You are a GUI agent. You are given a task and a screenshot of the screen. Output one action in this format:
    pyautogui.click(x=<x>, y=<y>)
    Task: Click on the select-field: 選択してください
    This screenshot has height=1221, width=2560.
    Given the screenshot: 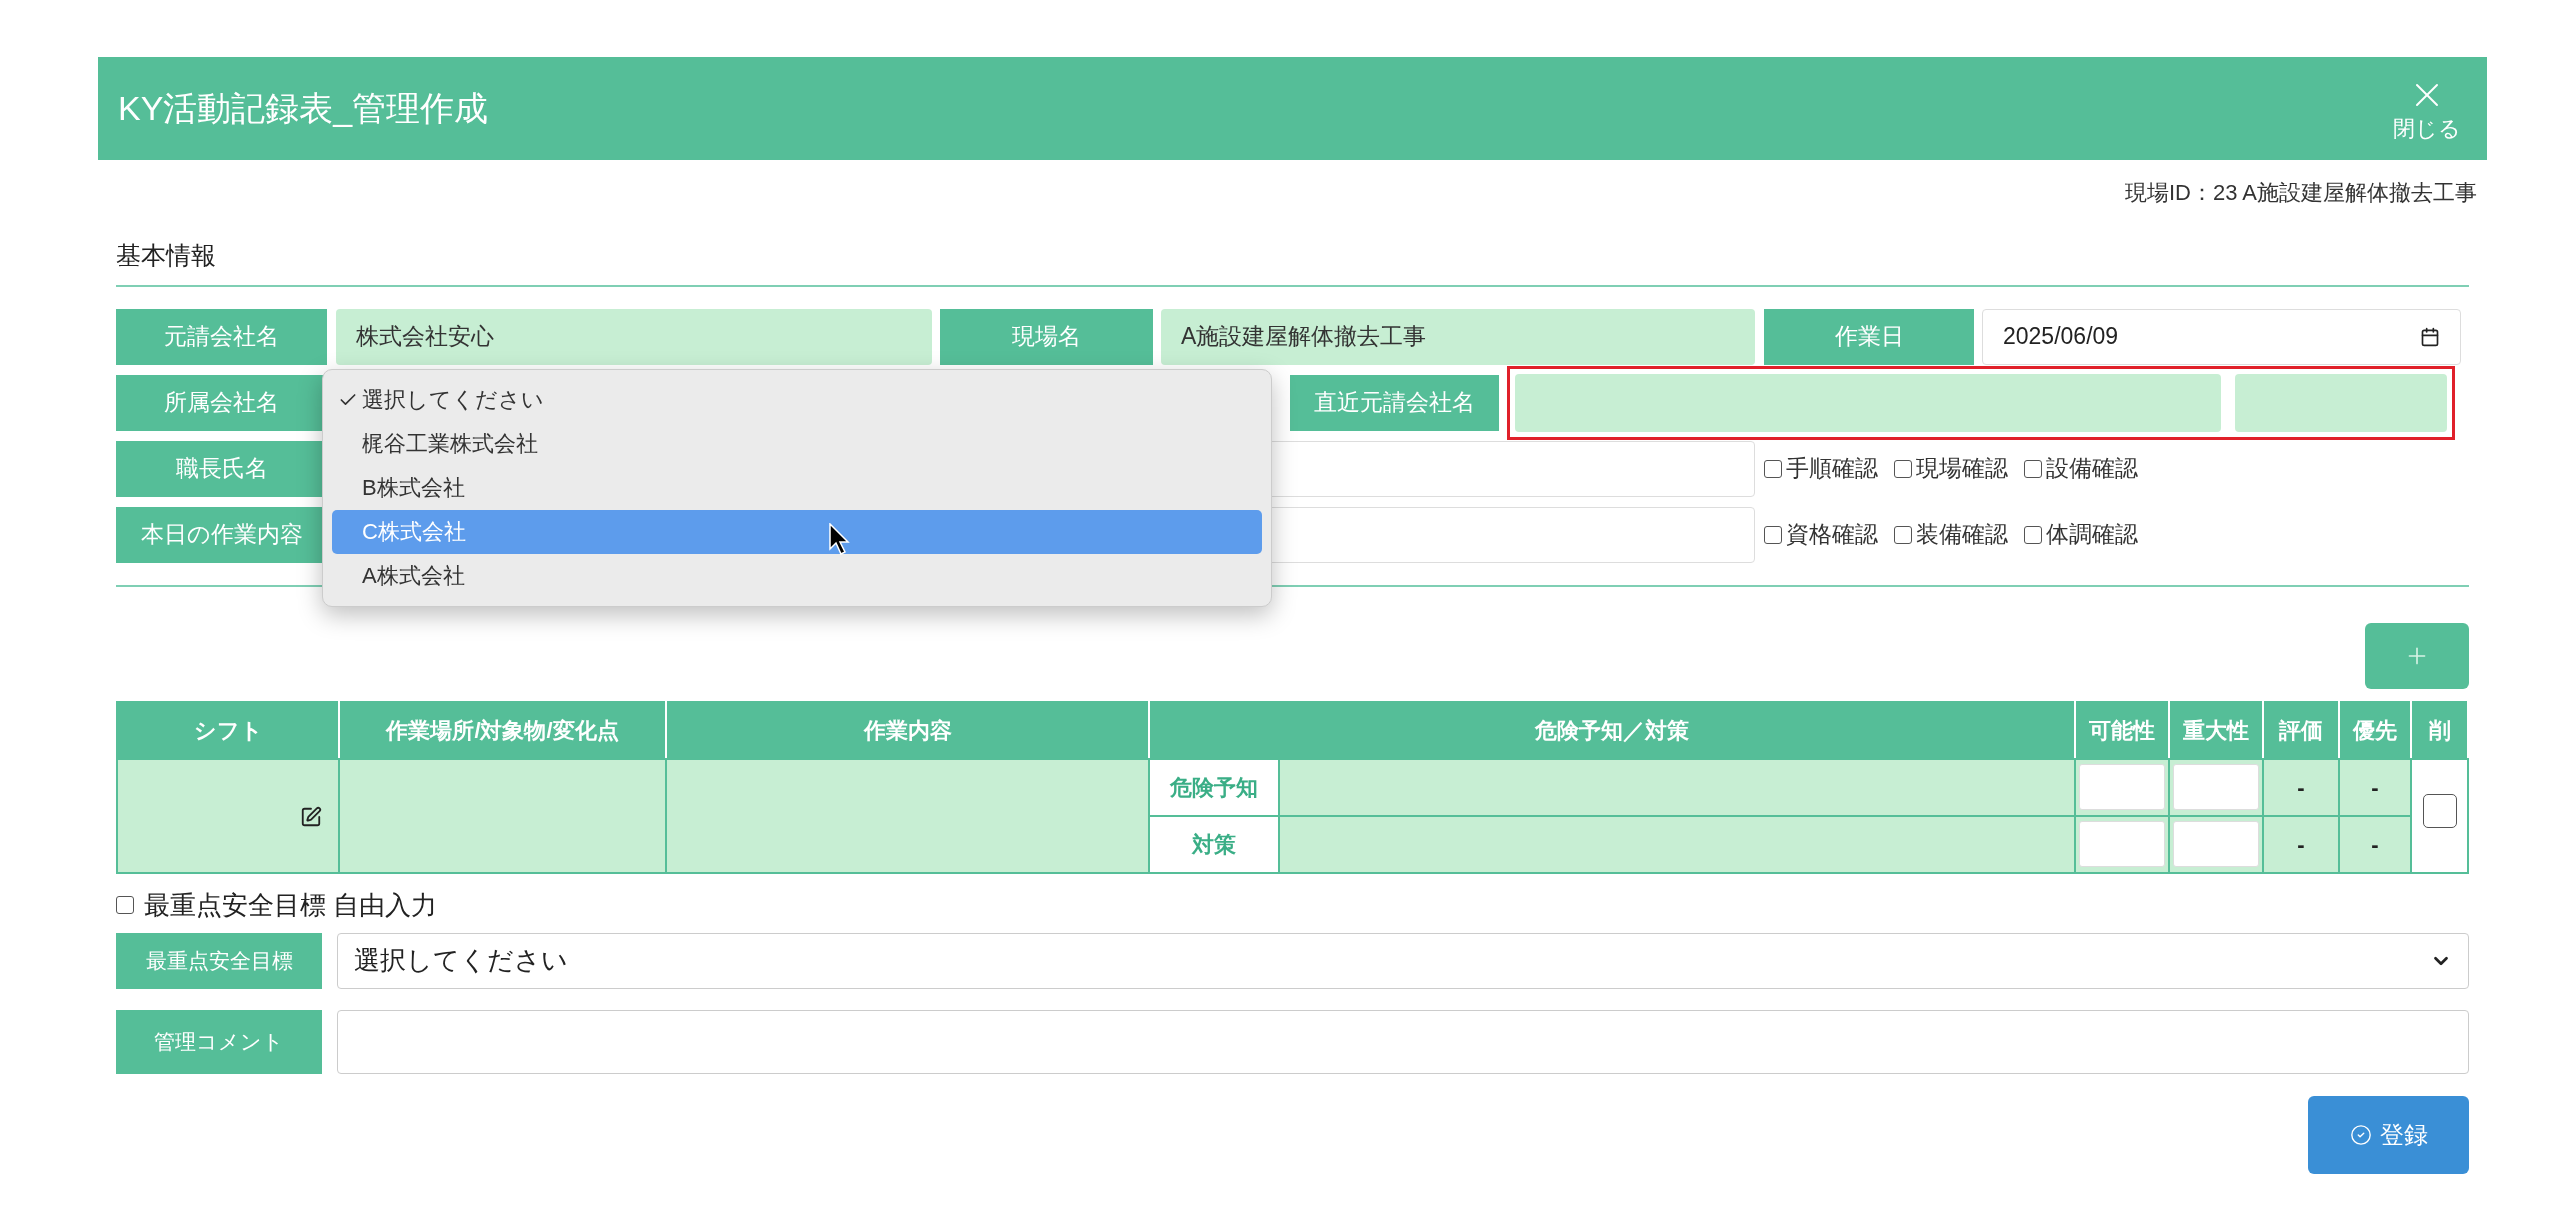 What is the action you would take?
    pyautogui.click(x=1403, y=960)
    